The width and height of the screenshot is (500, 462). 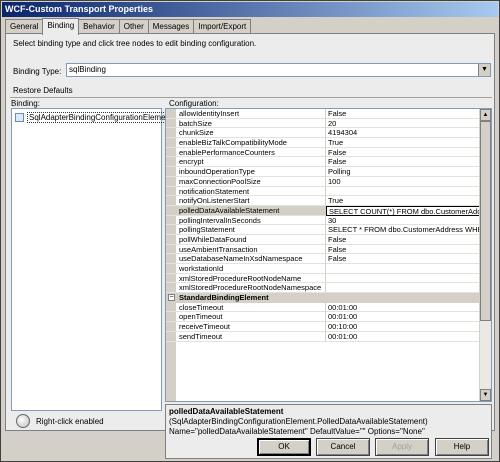 What do you see at coordinates (323, 307) in the screenshot?
I see `property-row: closeTimeout 00:01:00` at bounding box center [323, 307].